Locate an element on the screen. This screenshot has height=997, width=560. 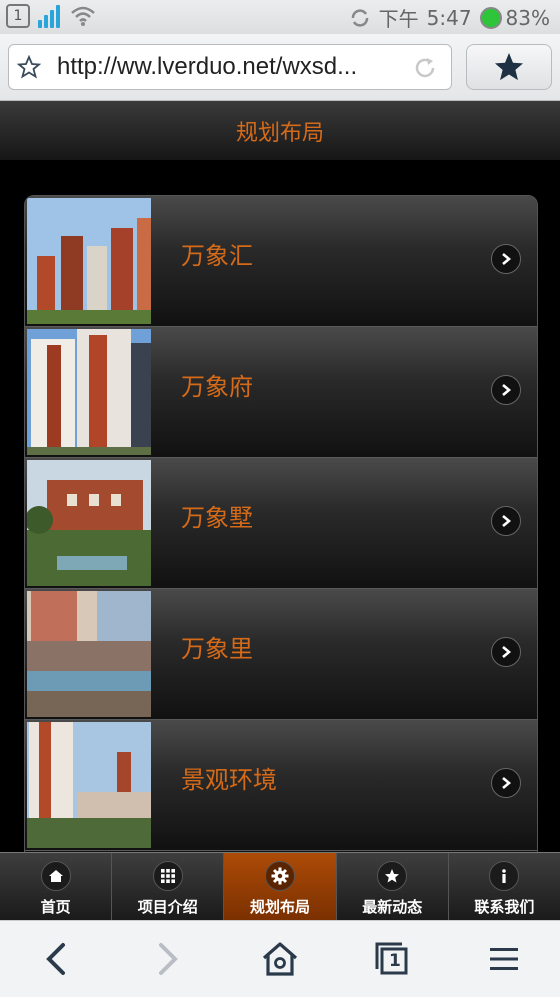
tab-label: 首页 is located at coordinates (55, 907).